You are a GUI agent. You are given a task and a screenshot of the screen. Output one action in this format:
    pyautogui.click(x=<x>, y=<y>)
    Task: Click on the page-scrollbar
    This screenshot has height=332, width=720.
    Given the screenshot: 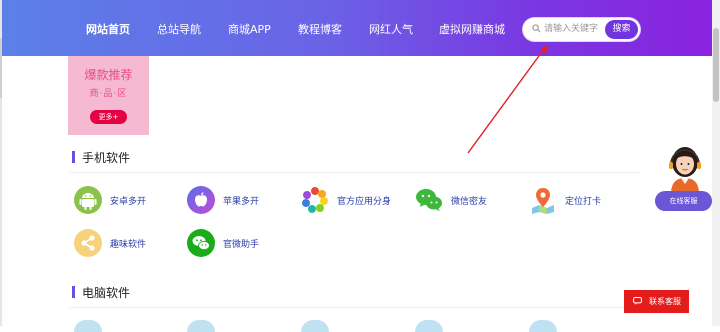 What is the action you would take?
    pyautogui.click(x=716, y=163)
    